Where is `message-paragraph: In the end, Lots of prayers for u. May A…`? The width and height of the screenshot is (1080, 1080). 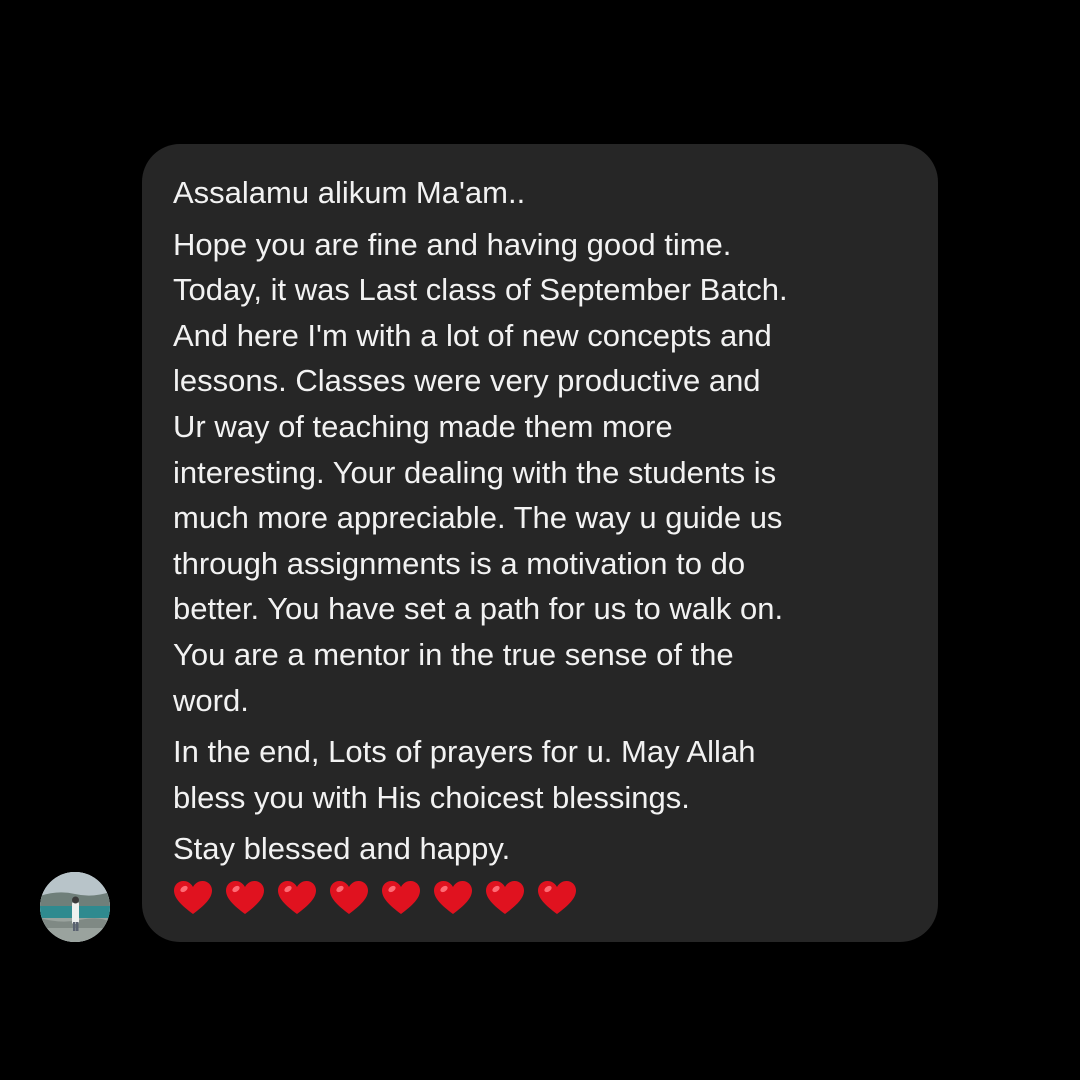 message-paragraph: In the end, Lots of prayers for u. May A… is located at coordinates (545, 774).